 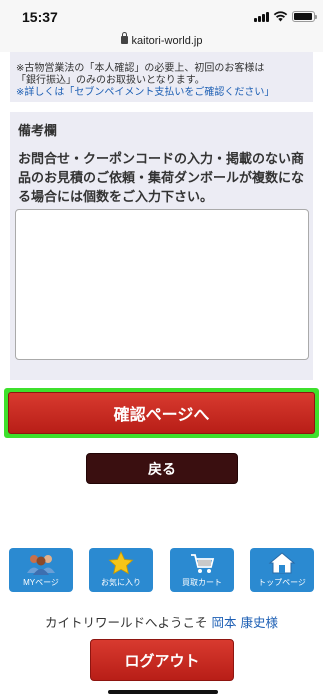 What do you see at coordinates (162, 660) in the screenshot?
I see `logout-button: ログアウト` at bounding box center [162, 660].